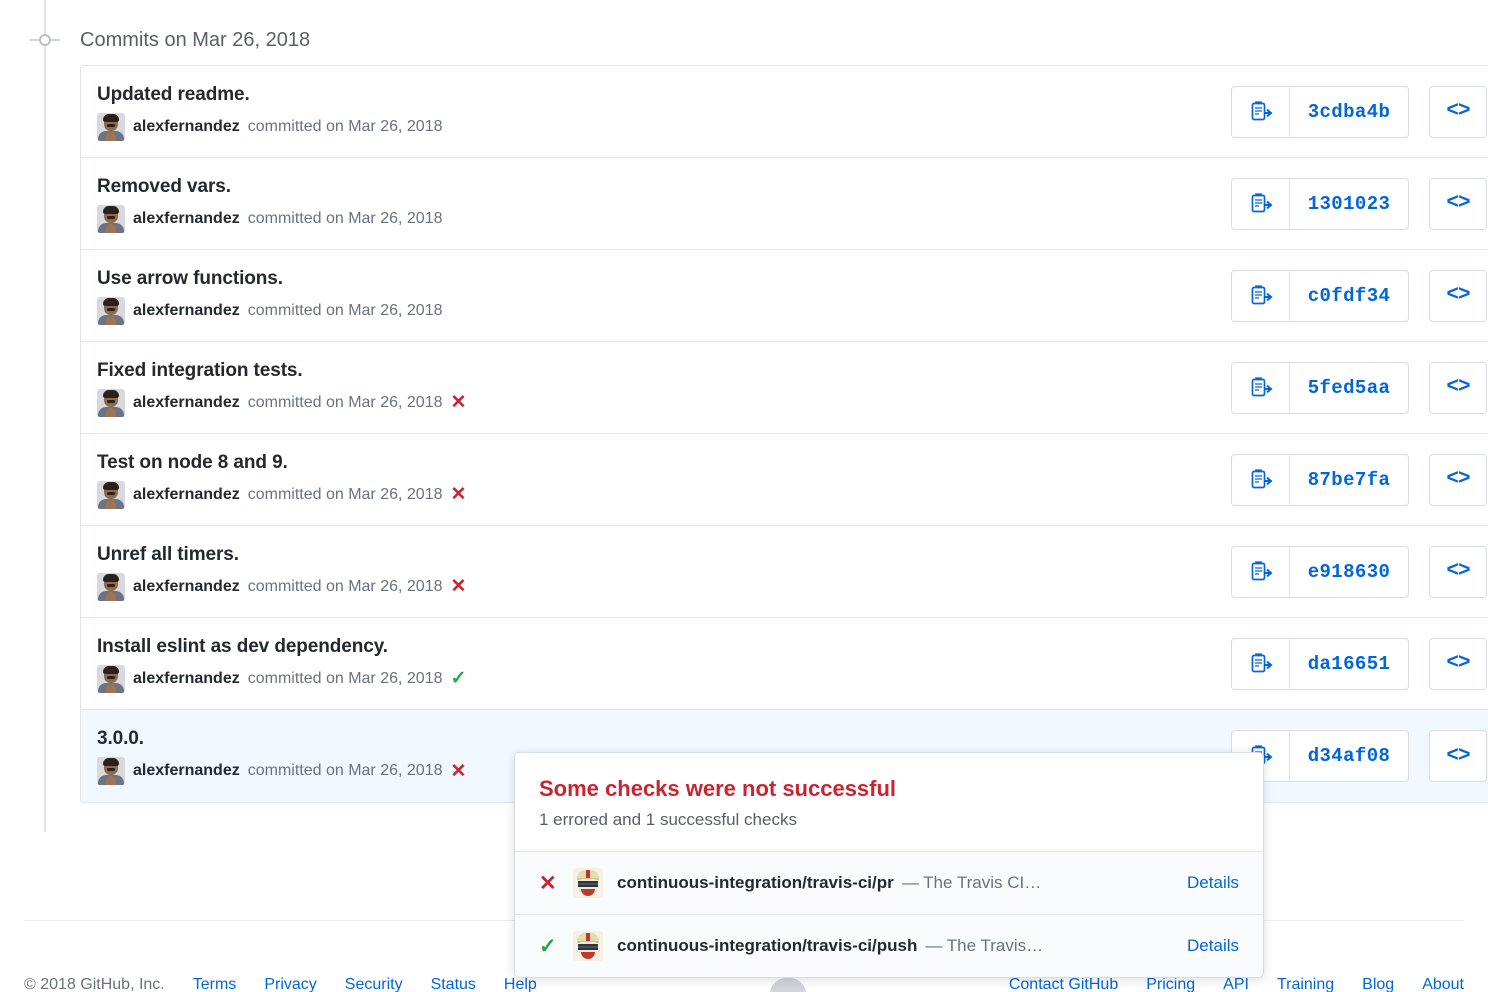 The image size is (1488, 992). Describe the element at coordinates (281, 647) in the screenshot. I see `commit-message-link: Install eslint as dev dependency.` at that location.